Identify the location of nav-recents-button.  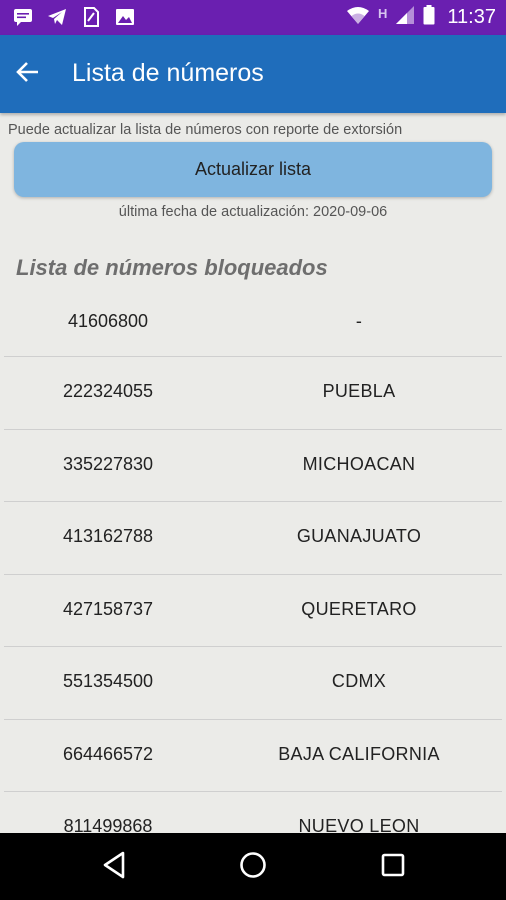
(393, 867).